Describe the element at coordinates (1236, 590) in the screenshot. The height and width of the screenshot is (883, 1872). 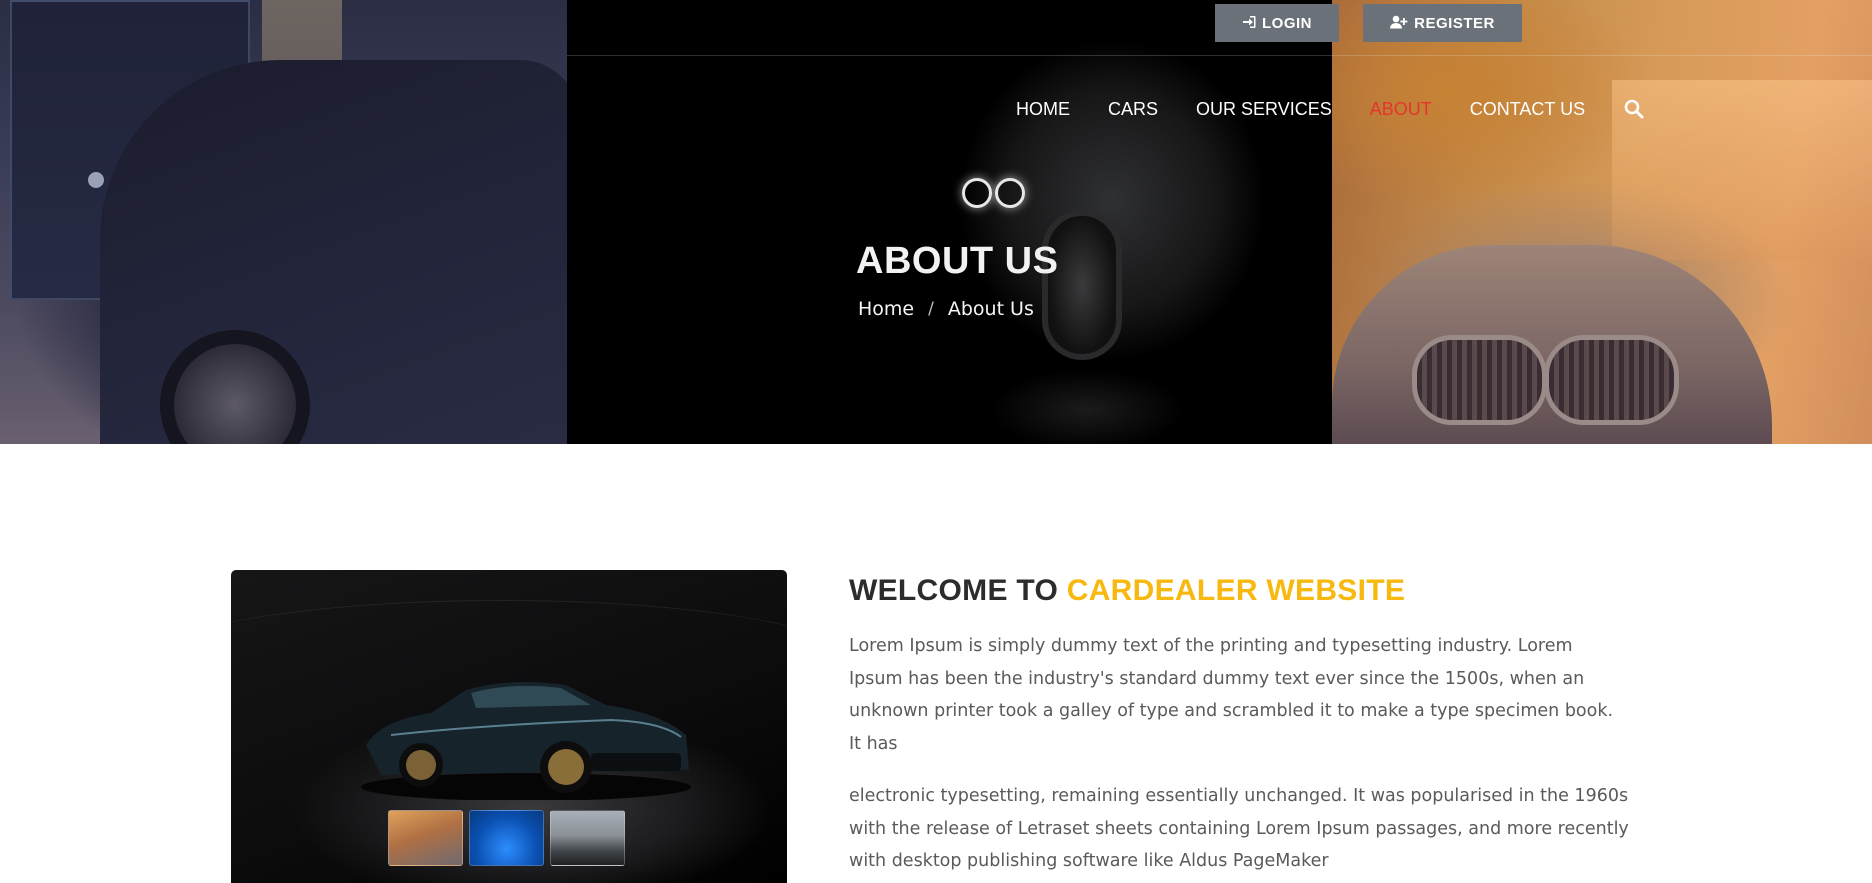
I see `welcome-heading-accent: CARDEALER WEBSITE` at that location.